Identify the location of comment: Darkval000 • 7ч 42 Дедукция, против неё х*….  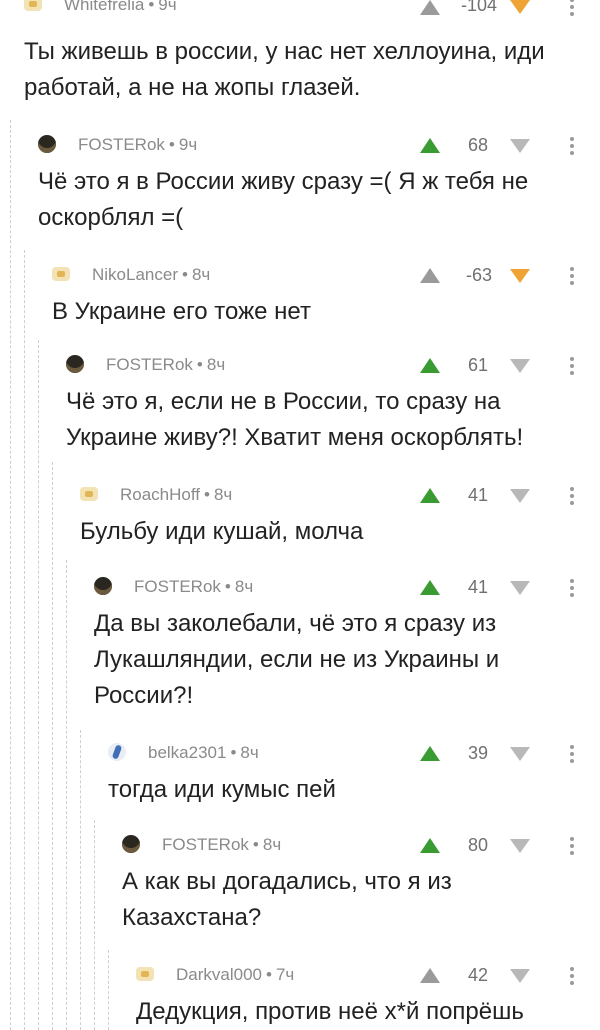
(300, 996).